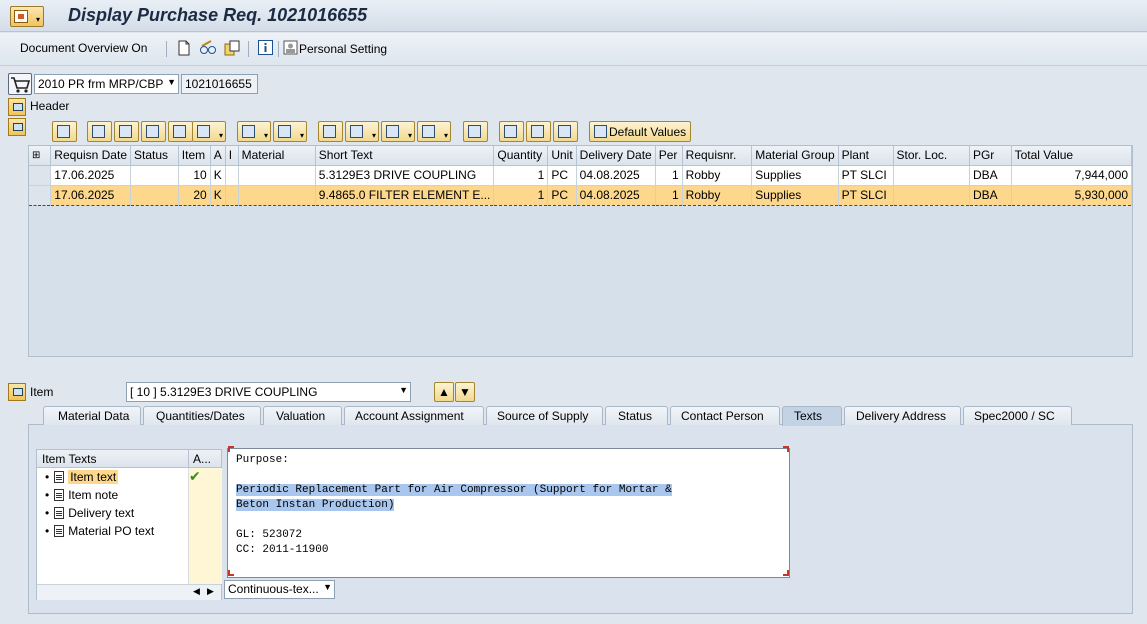  What do you see at coordinates (866, 156) in the screenshot?
I see `column-header: Plant` at bounding box center [866, 156].